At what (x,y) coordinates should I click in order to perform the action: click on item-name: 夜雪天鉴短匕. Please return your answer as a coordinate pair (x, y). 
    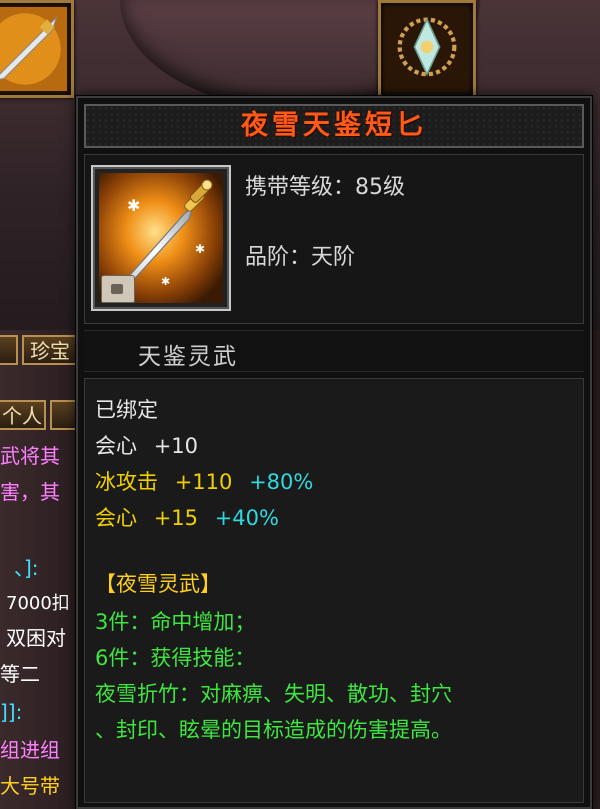
    Looking at the image, I should click on (334, 125).